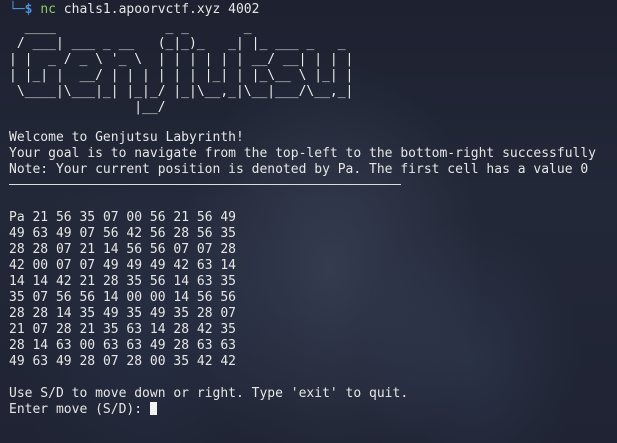 Image resolution: width=617 pixels, height=443 pixels. I want to click on command-name: nc, so click(48, 9).